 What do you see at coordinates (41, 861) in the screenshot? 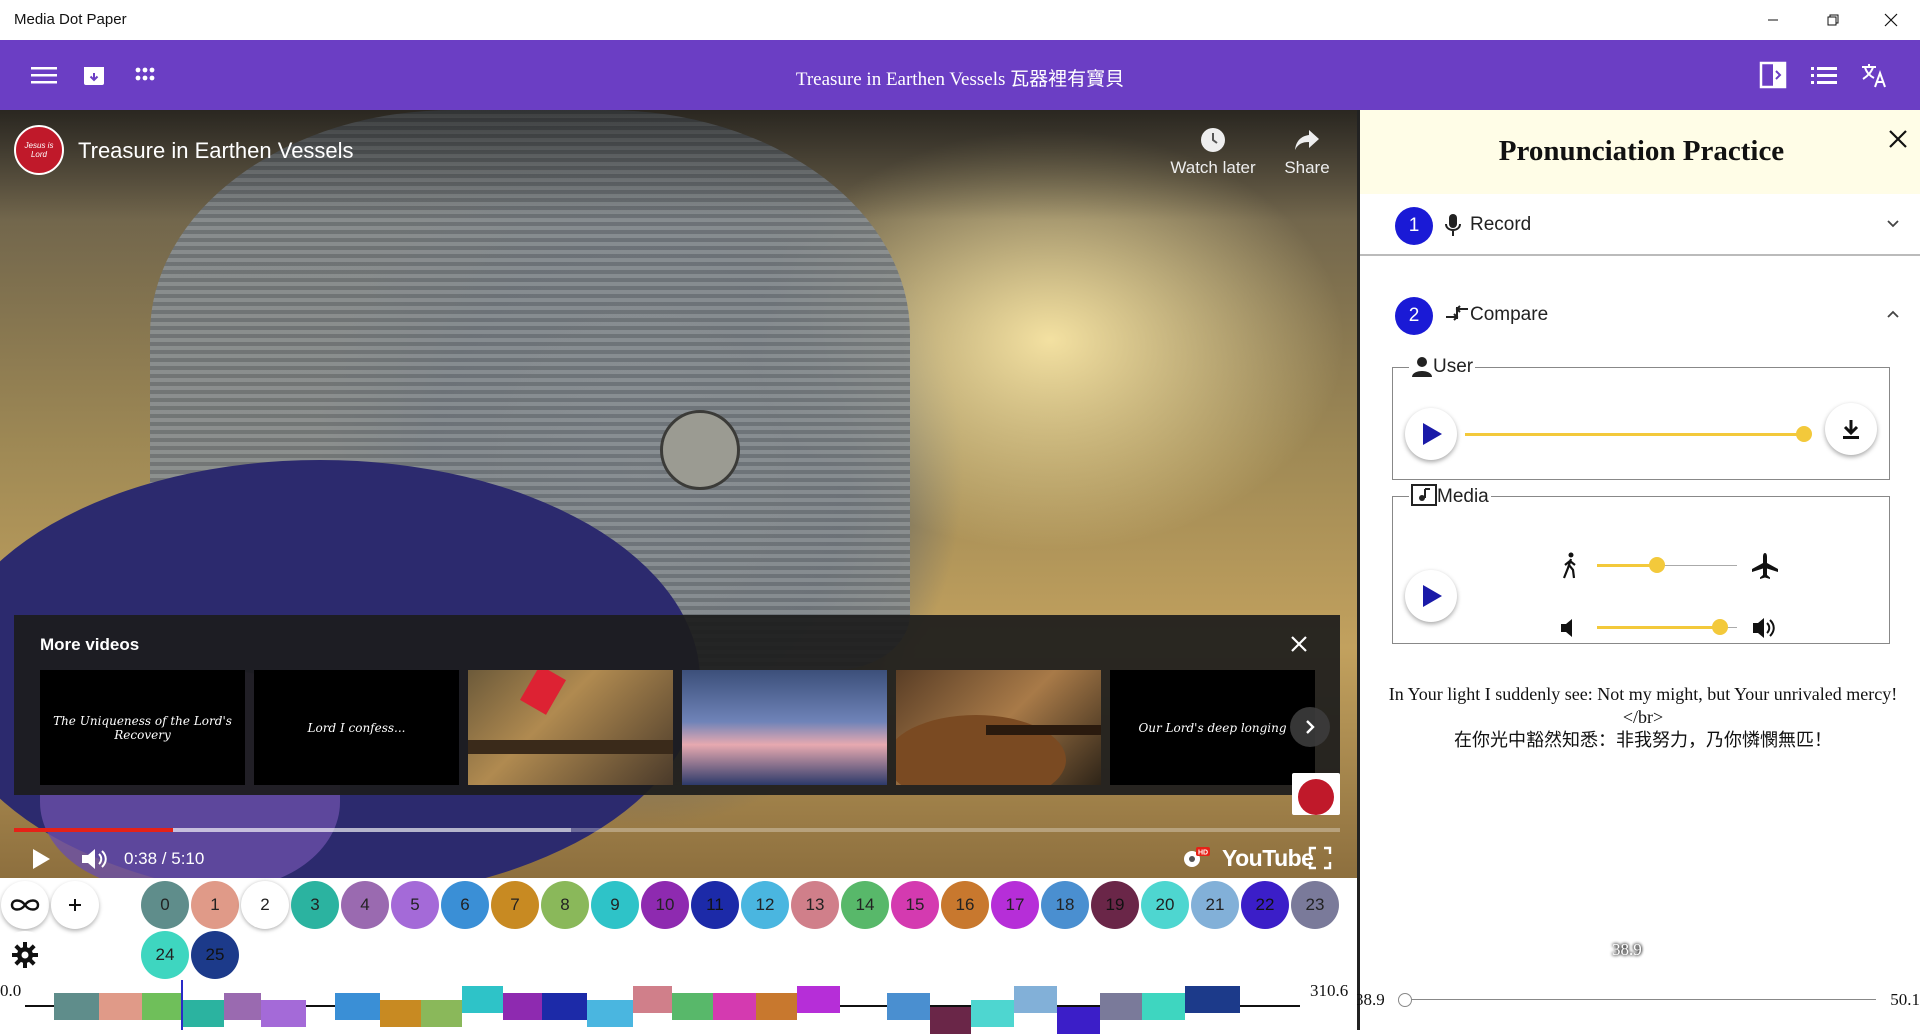
I see `video-play-button` at bounding box center [41, 861].